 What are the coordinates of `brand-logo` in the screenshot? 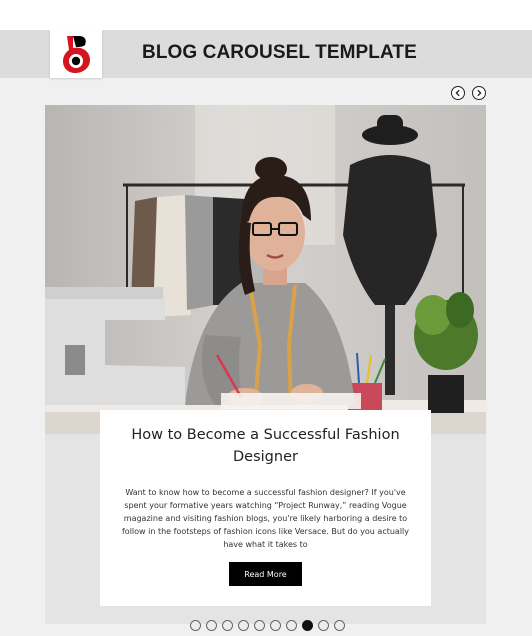 It's located at (76, 54).